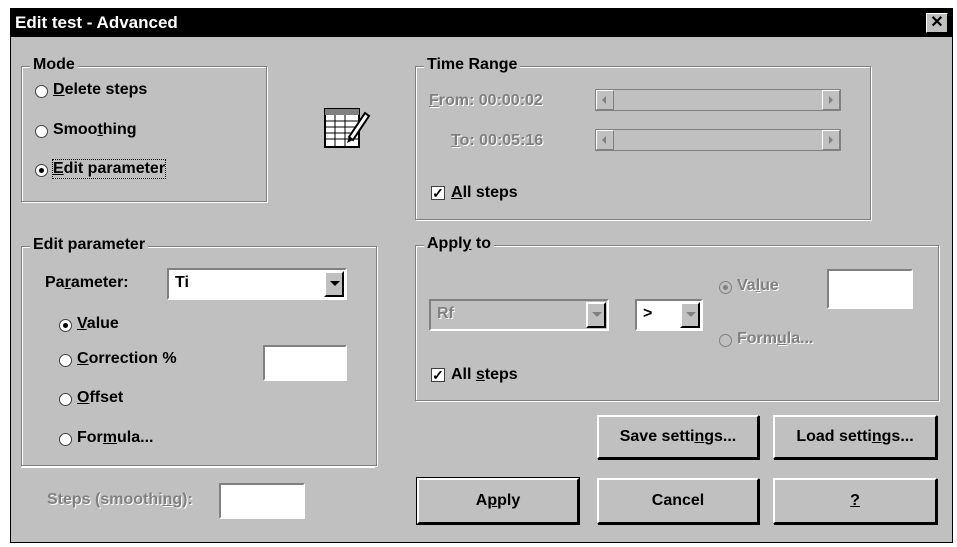 Image resolution: width=957 pixels, height=547 pixels. Describe the element at coordinates (459, 244) in the screenshot. I see `apply-to-legend: Apply to` at that location.